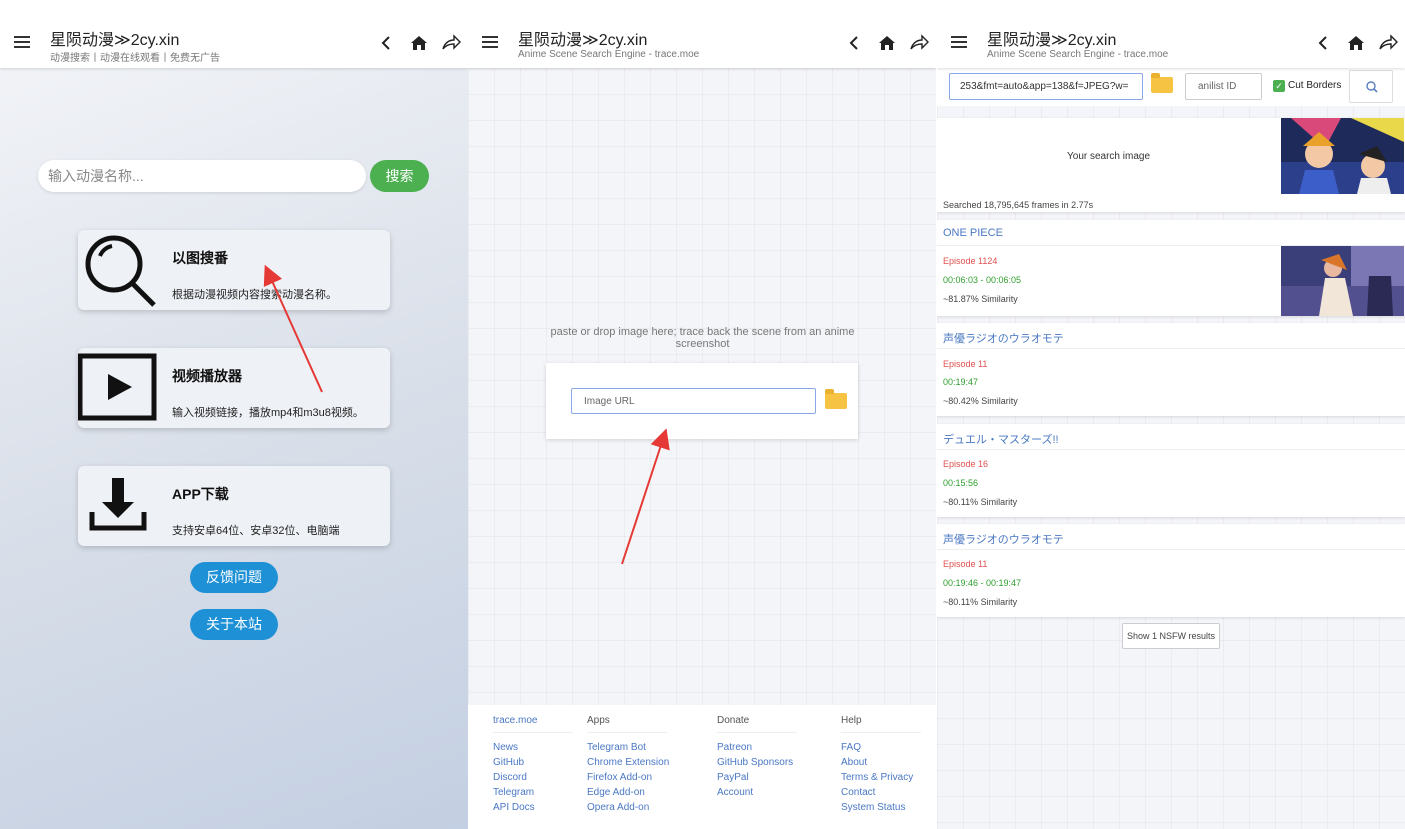 The image size is (1405, 829). Describe the element at coordinates (881, 807) in the screenshot. I see `footer-link: System Status` at that location.